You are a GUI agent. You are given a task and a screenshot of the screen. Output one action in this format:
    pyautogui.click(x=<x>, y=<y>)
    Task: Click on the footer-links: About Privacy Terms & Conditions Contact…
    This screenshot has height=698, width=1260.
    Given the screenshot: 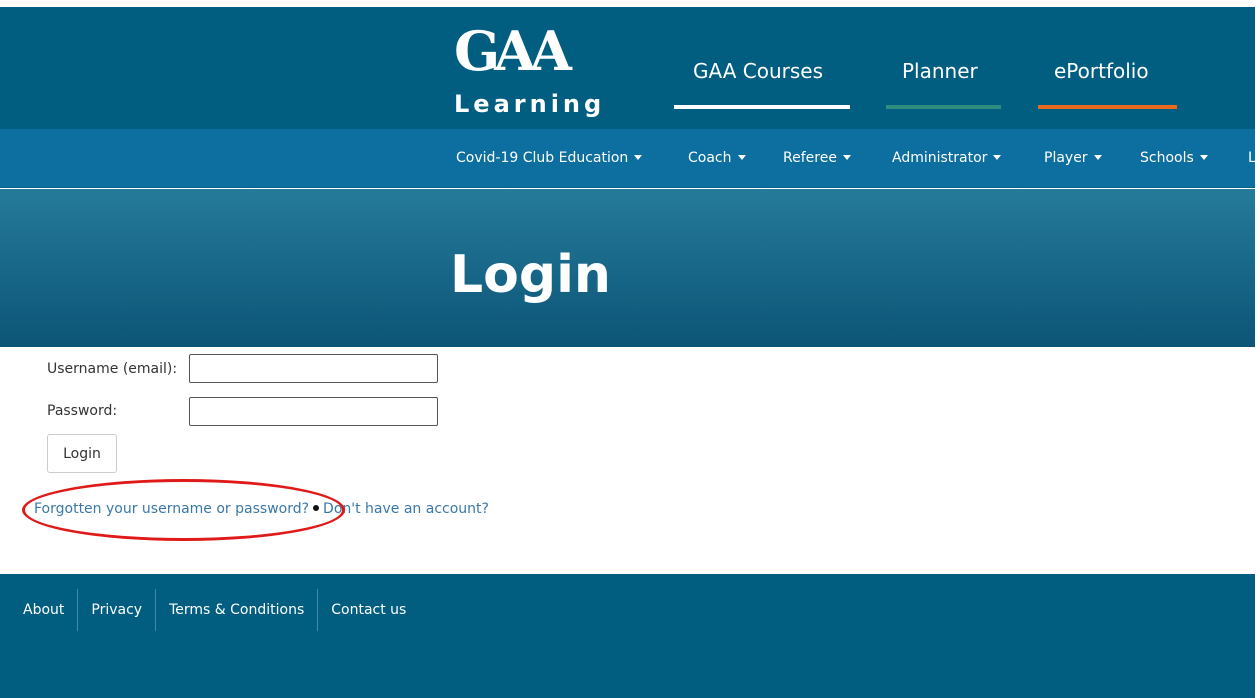 What is the action you would take?
    pyautogui.click(x=209, y=610)
    